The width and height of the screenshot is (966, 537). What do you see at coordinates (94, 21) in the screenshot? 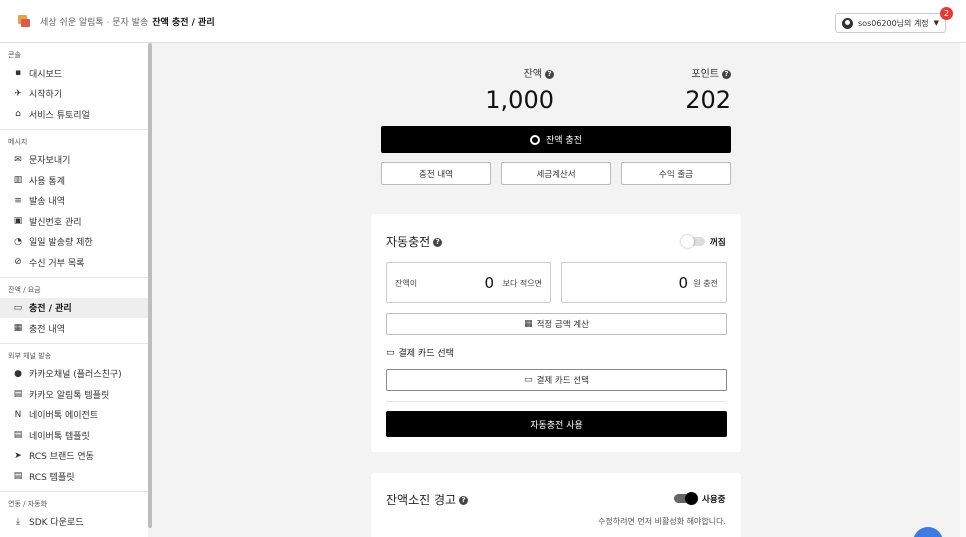
I see `breadcrumb-brand: 세상 쉬운 알림톡 · 문자 발송` at bounding box center [94, 21].